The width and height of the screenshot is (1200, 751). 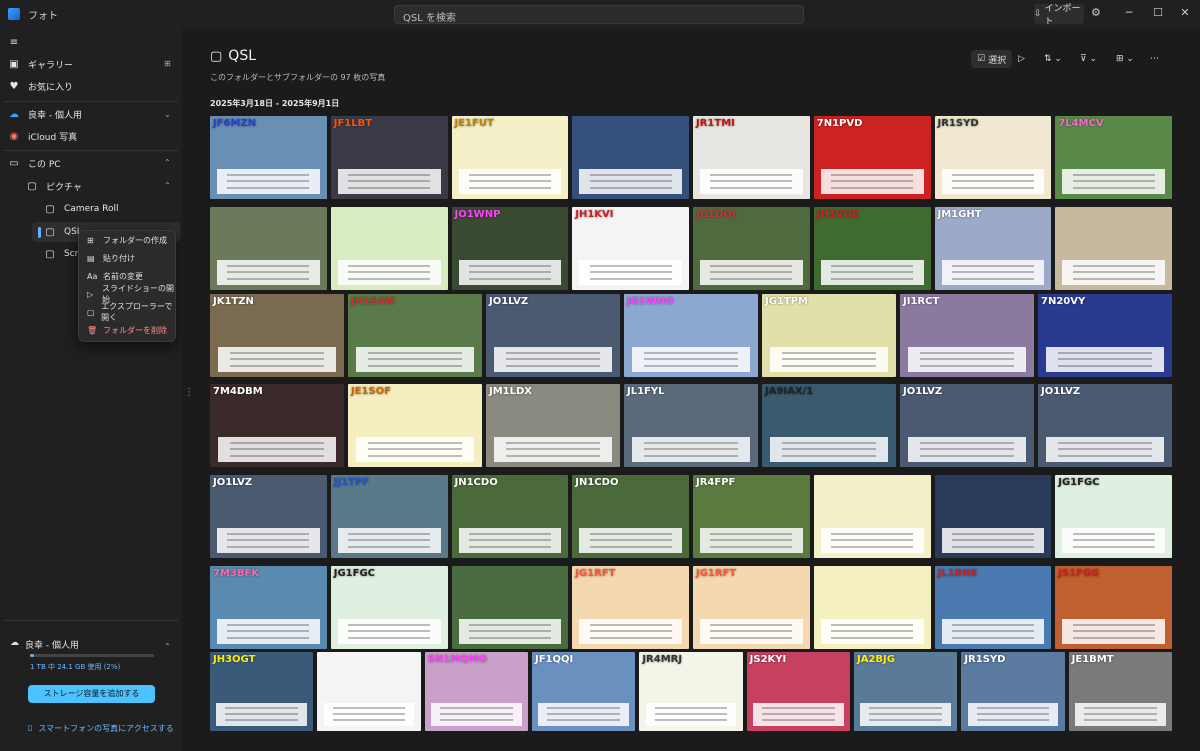 I want to click on sidebar-item-gallery: ▣ ギャラリー, so click(x=91, y=64).